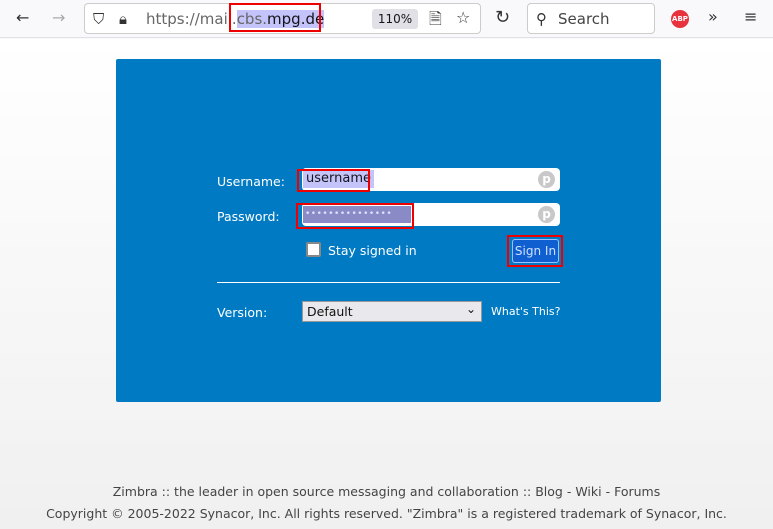 This screenshot has height=529, width=773. I want to click on blog-link: Blog, so click(549, 491).